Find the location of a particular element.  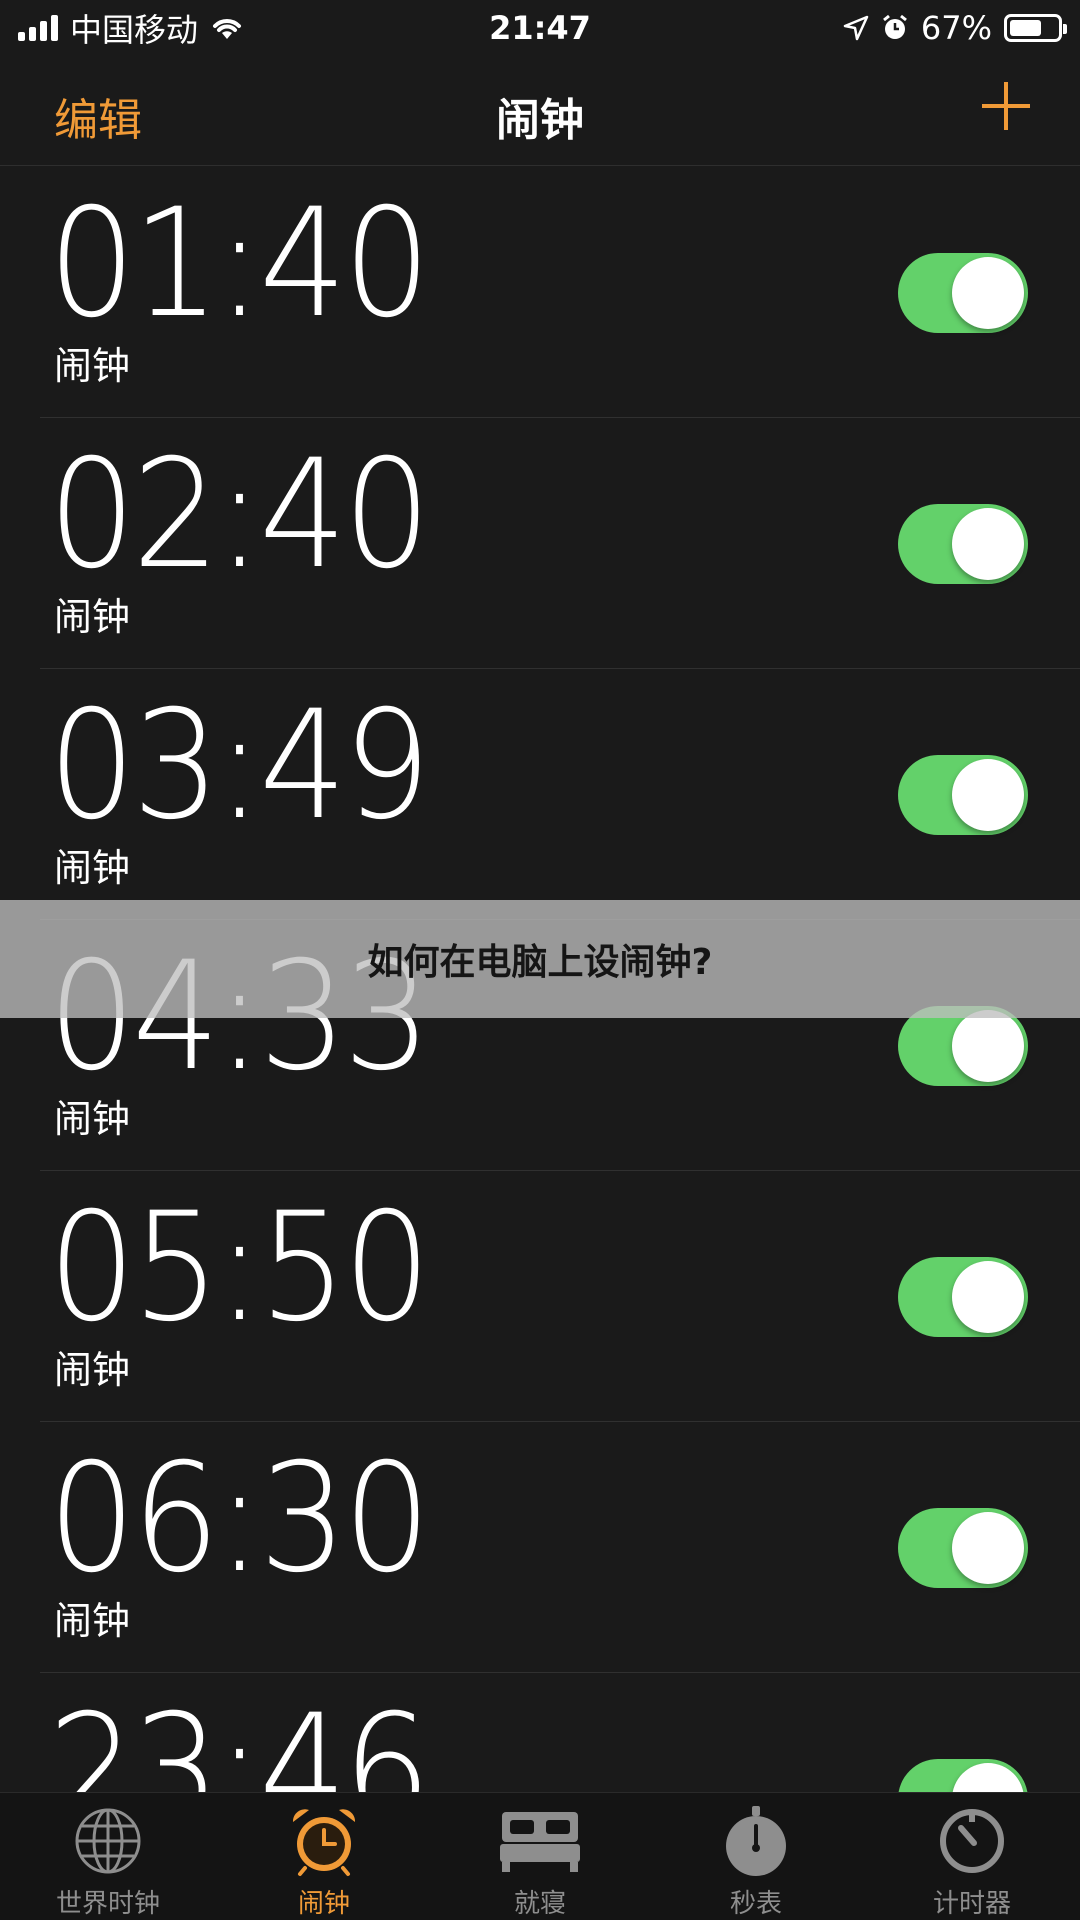

tab-alarm: 闹钟 is located at coordinates (324, 1856).